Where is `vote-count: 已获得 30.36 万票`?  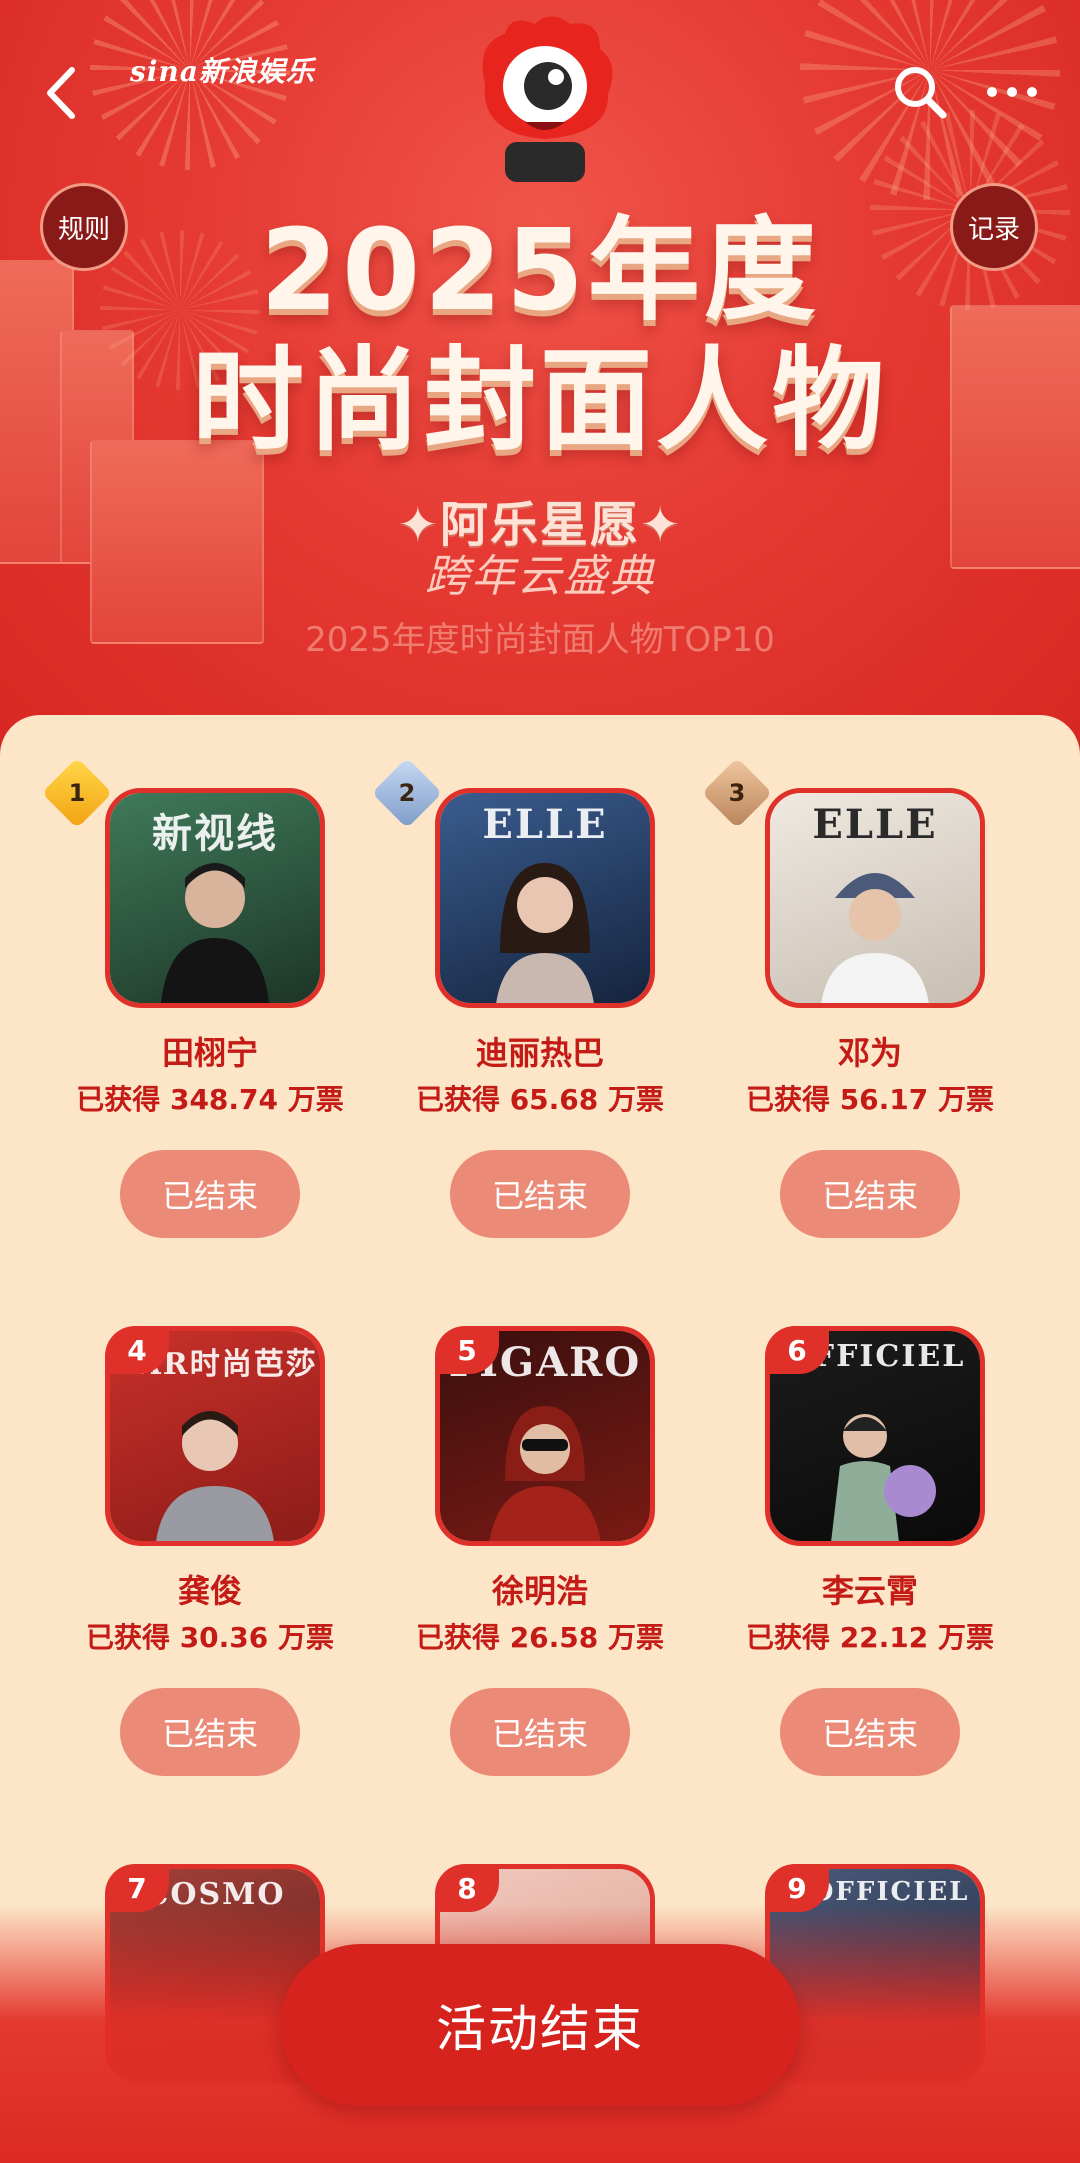 vote-count: 已获得 30.36 万票 is located at coordinates (210, 1637).